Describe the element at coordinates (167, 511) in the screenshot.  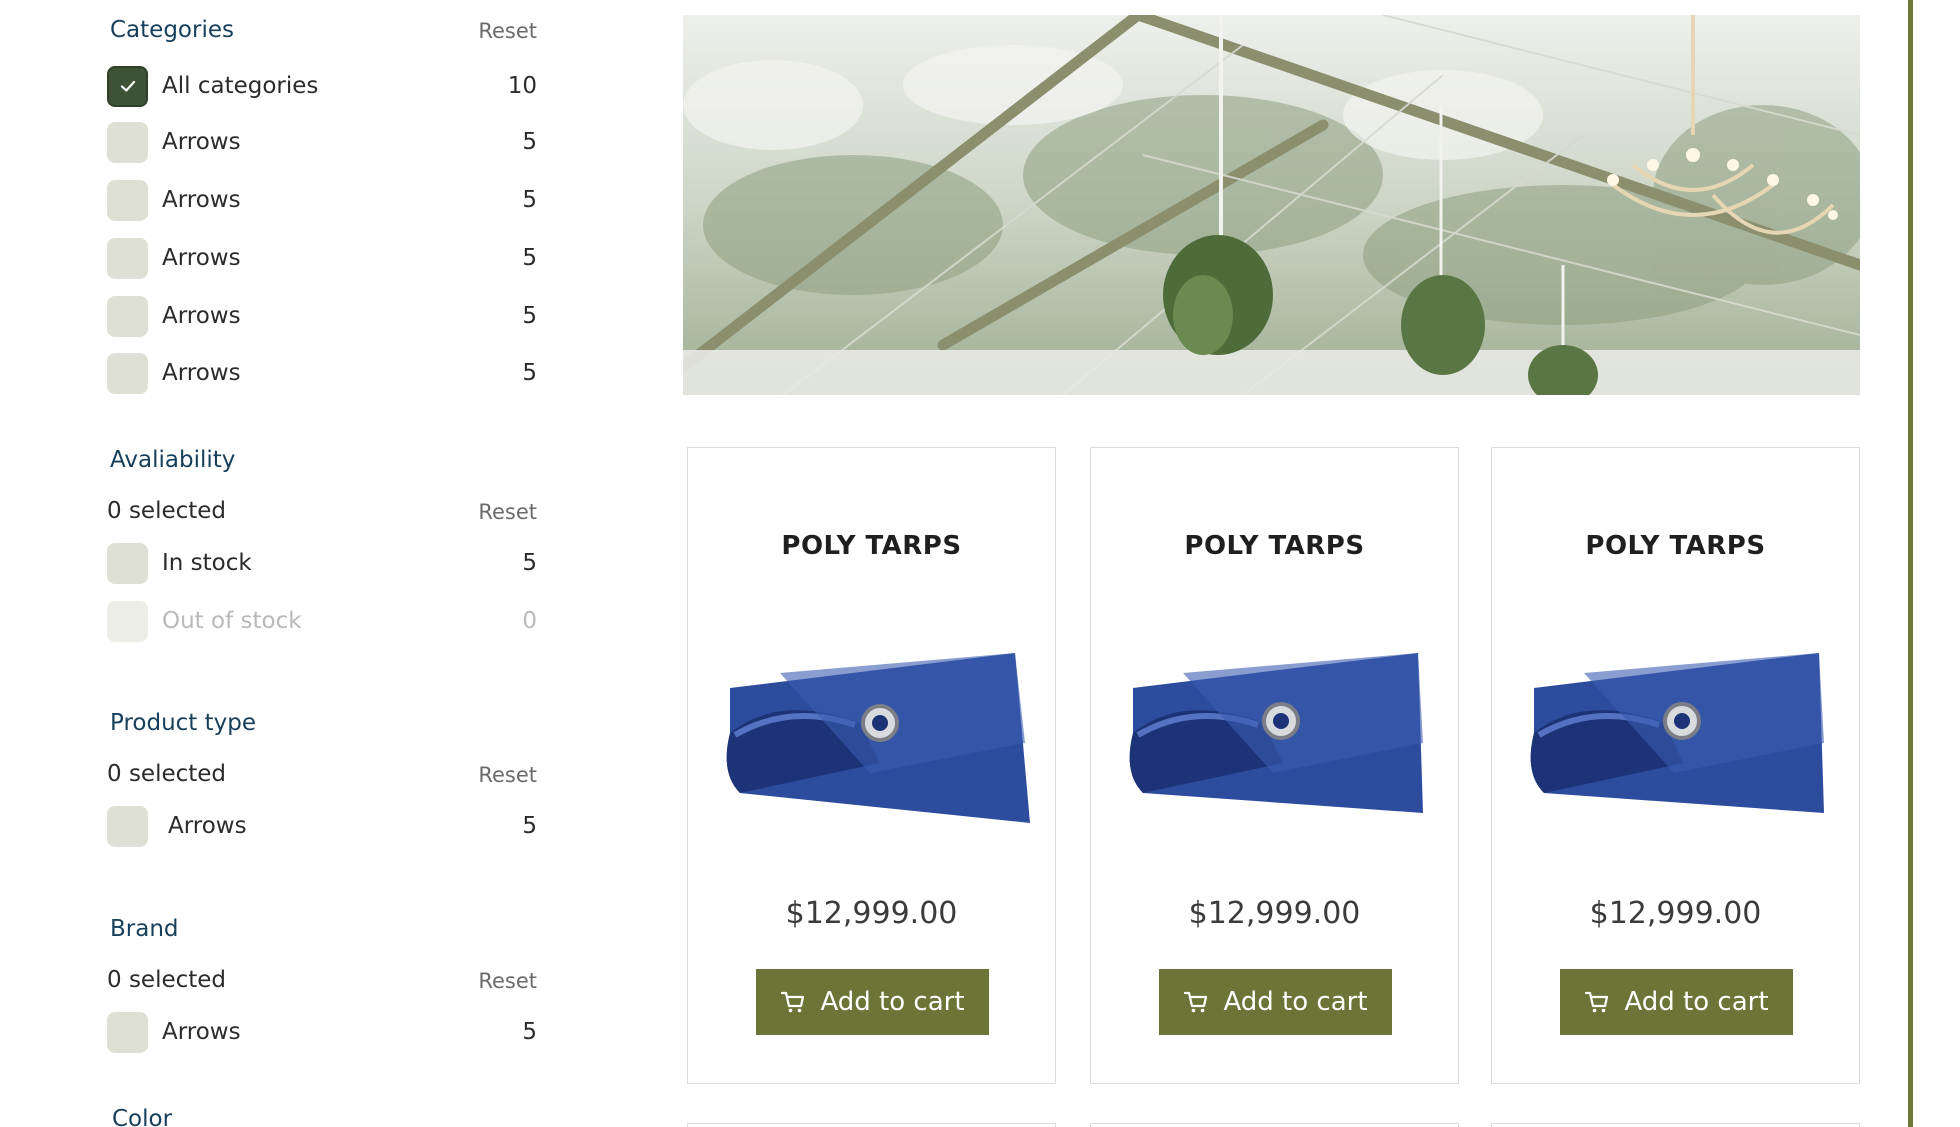
I see `availability-selected-count: 0 selected` at that location.